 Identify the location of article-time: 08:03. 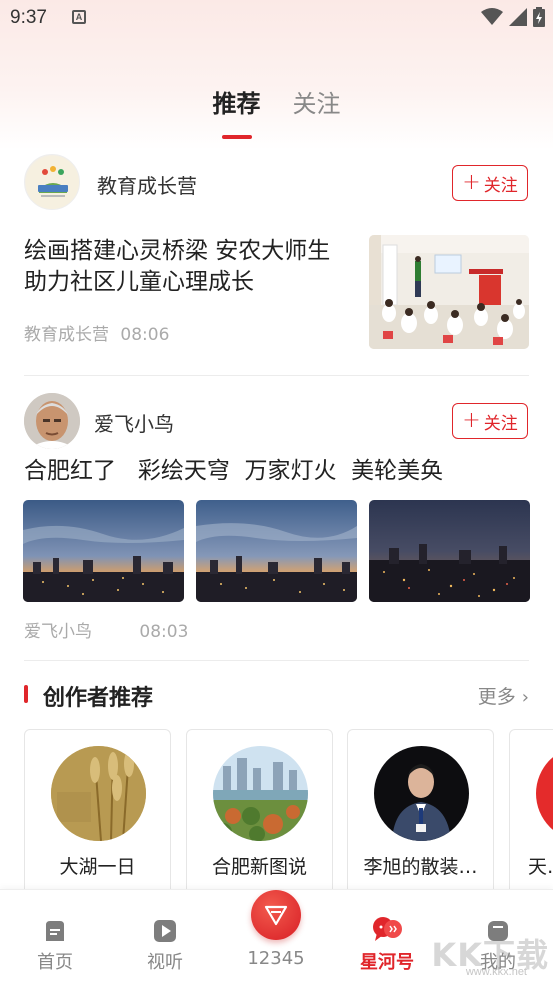
(164, 632).